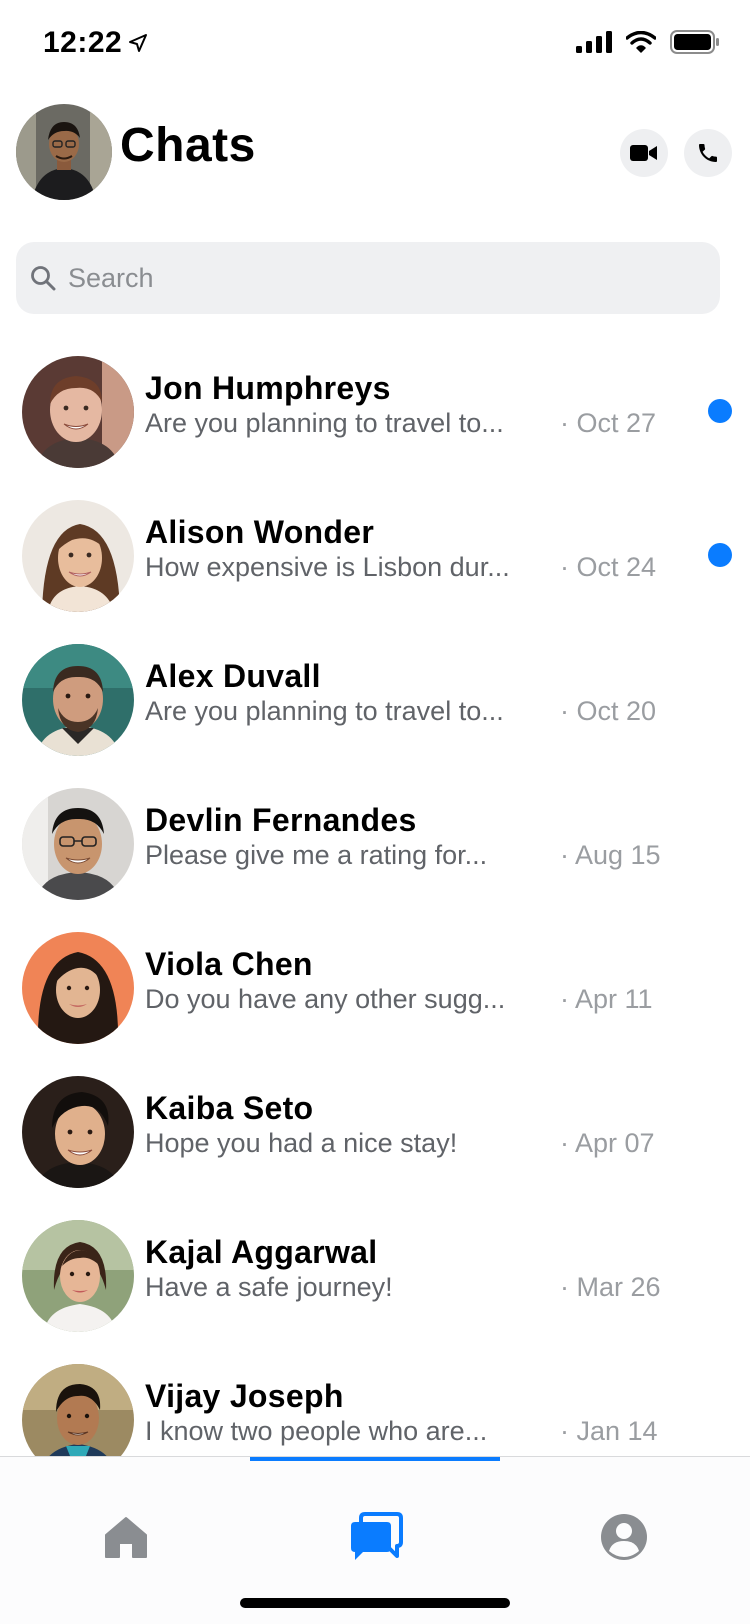 This screenshot has width=750, height=1624. What do you see at coordinates (375, 45) in the screenshot?
I see `status-bar: 12:22` at bounding box center [375, 45].